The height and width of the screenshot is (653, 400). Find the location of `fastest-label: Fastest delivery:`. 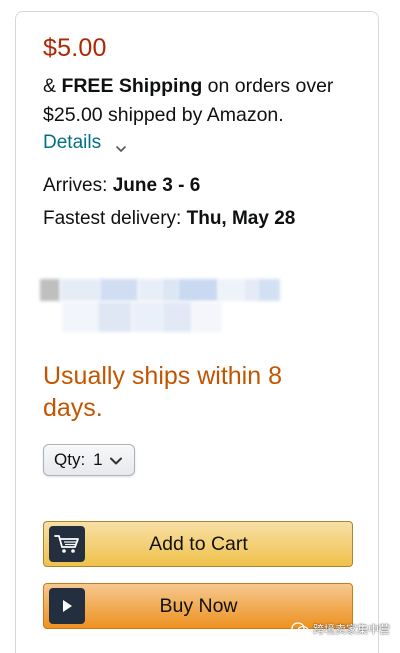

fastest-label: Fastest delivery: is located at coordinates (115, 218).